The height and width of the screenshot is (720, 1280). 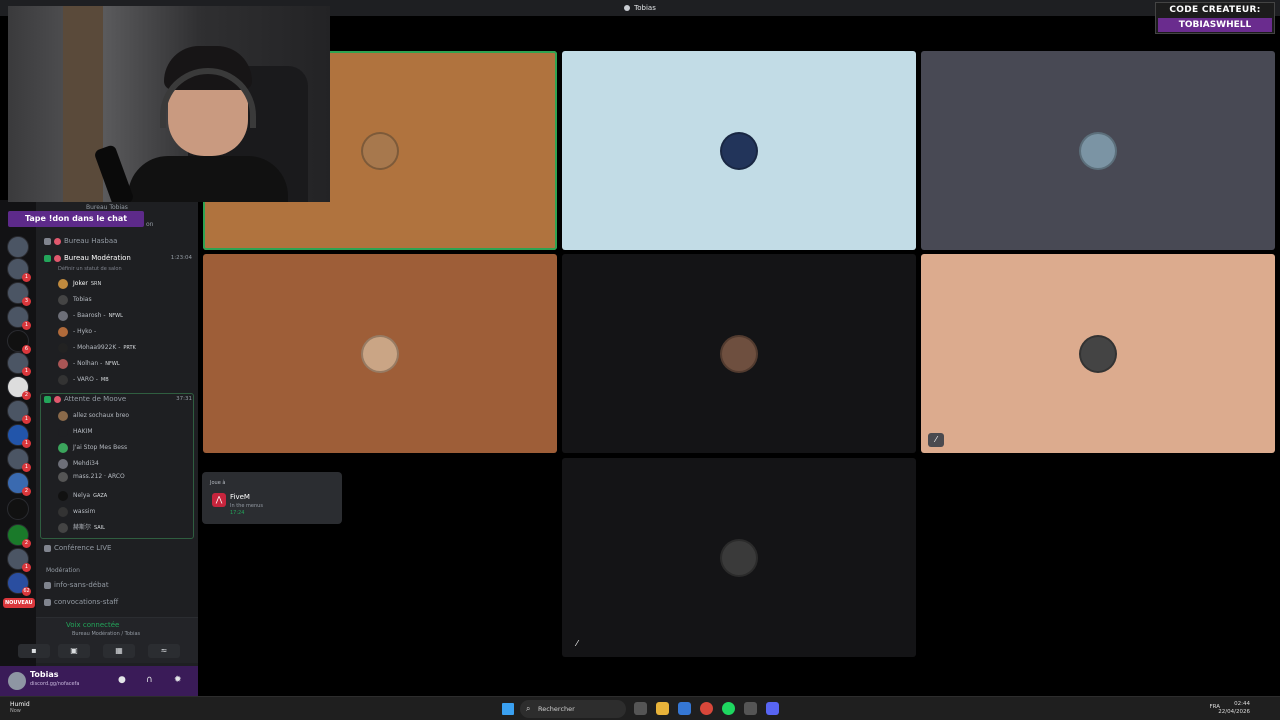 I want to click on participant-tile-6: ⁄, so click(x=1098, y=353).